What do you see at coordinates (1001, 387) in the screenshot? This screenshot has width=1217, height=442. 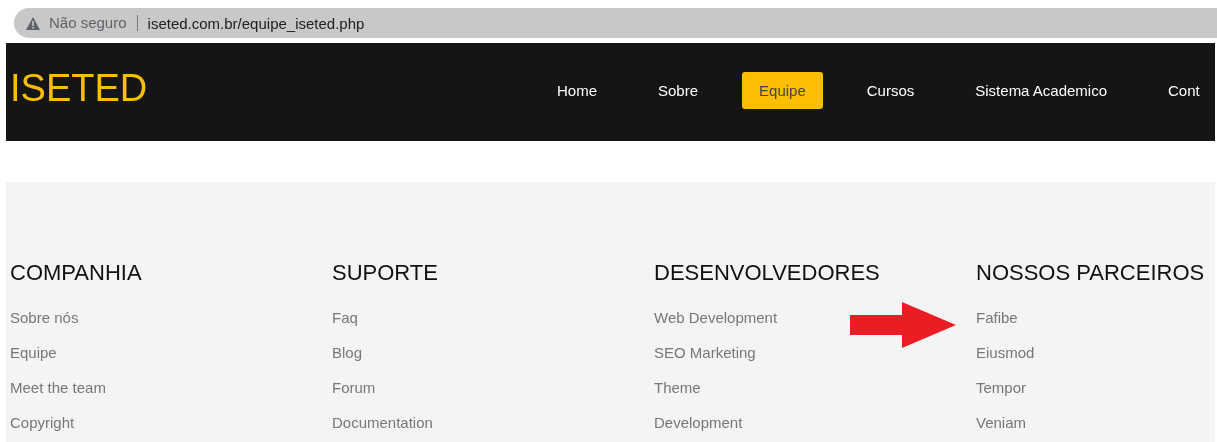 I see `footer-link: Tempor` at bounding box center [1001, 387].